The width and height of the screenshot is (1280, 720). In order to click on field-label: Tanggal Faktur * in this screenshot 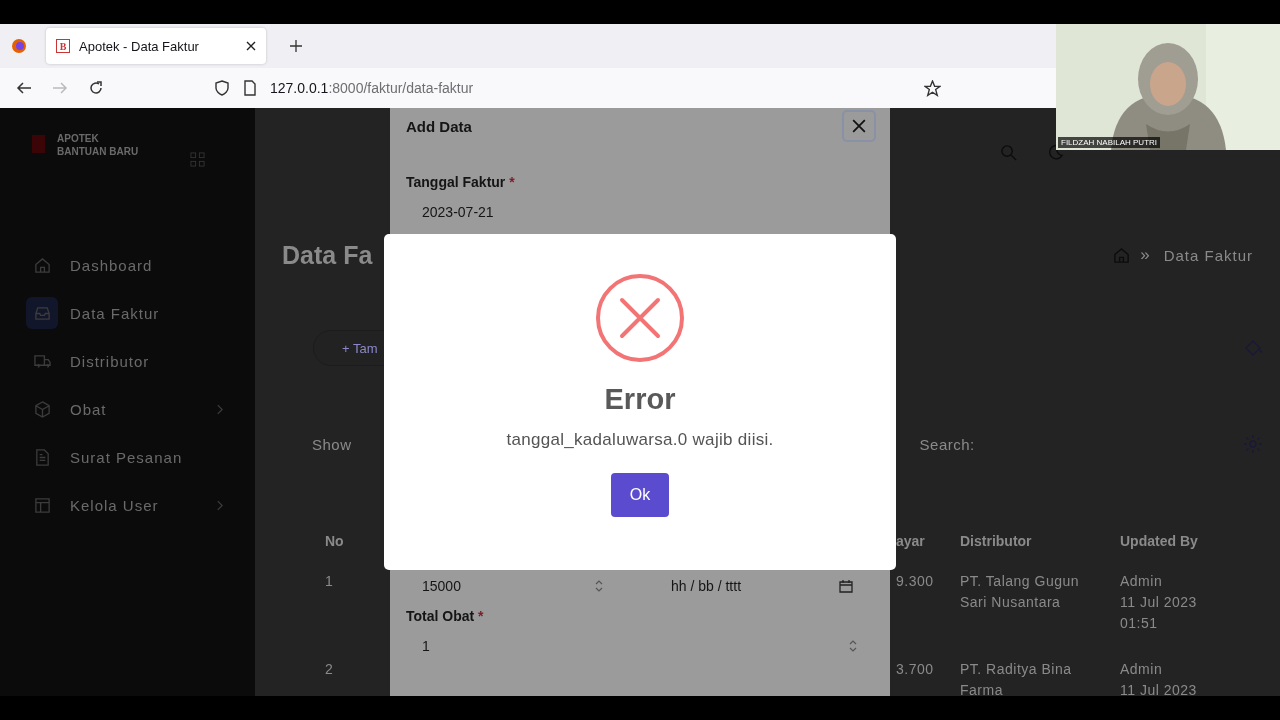, I will do `click(461, 182)`.